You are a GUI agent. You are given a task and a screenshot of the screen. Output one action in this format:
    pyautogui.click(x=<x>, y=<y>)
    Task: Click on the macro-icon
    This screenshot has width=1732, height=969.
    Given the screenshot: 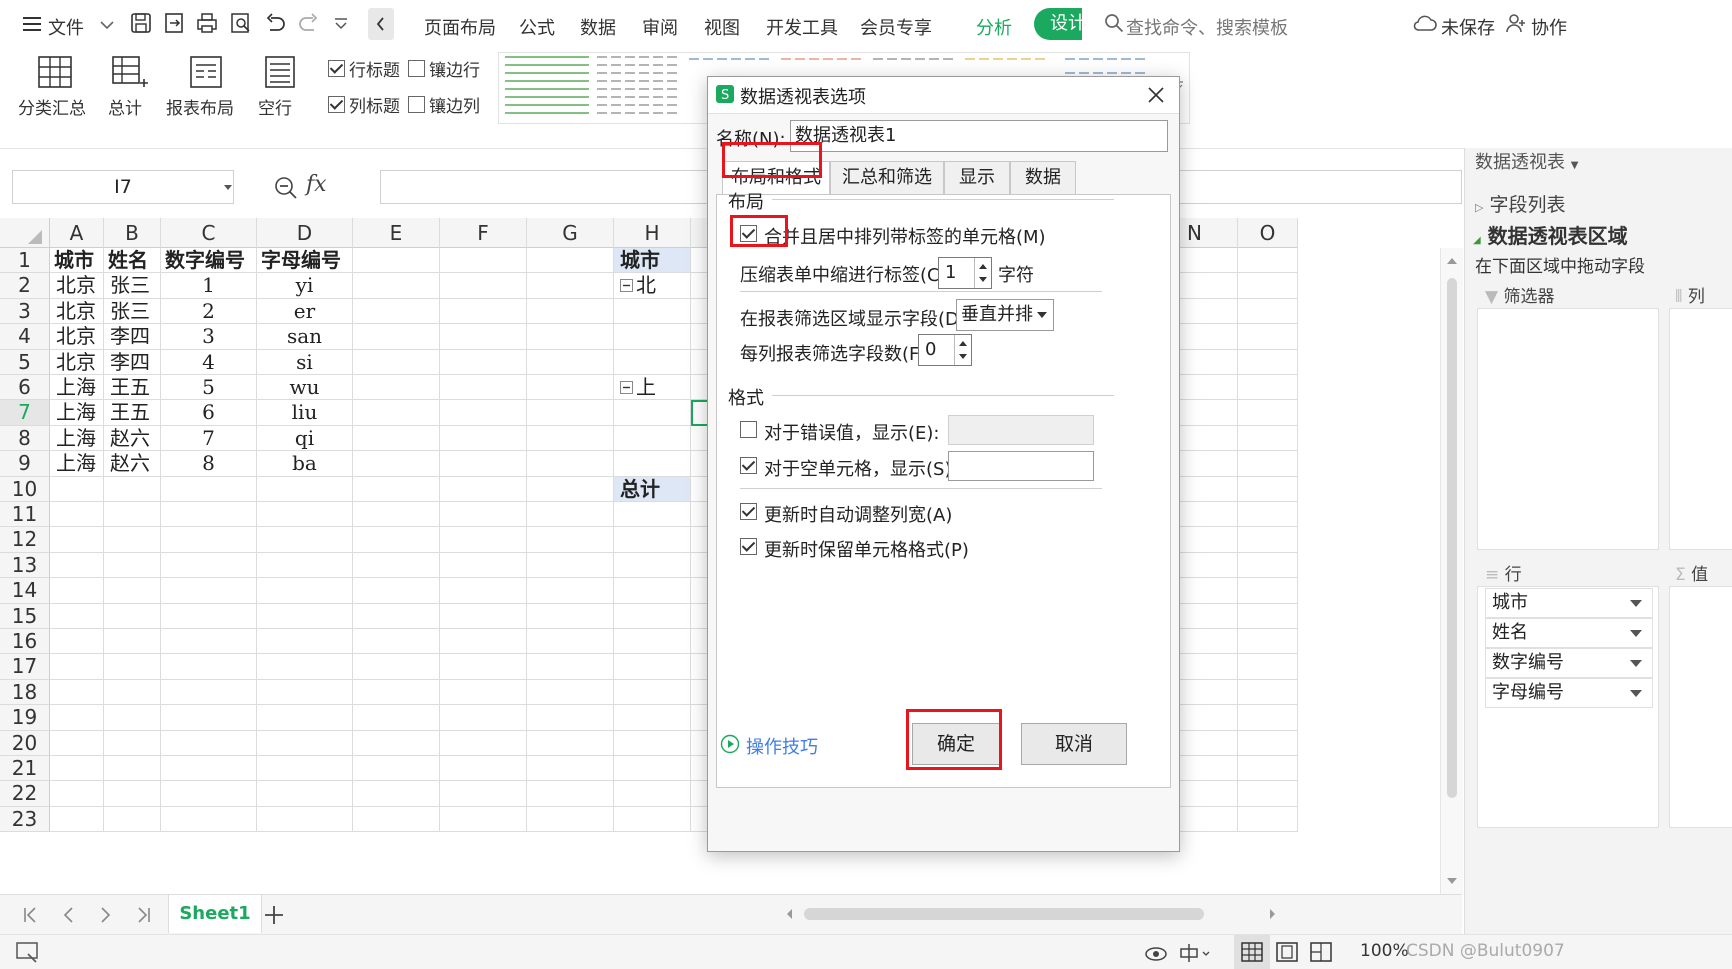 What is the action you would take?
    pyautogui.click(x=28, y=953)
    